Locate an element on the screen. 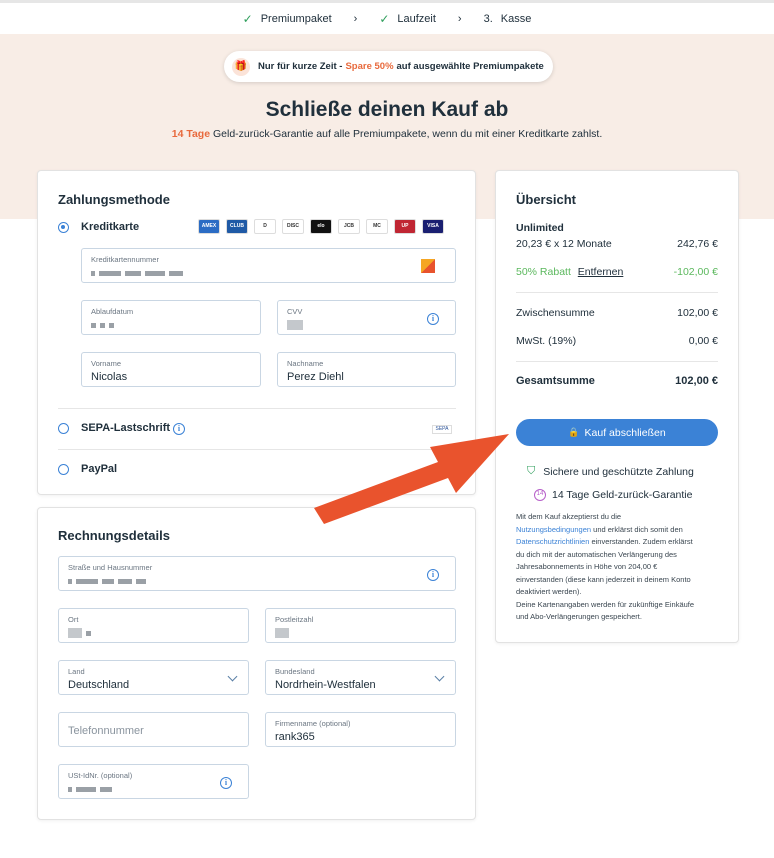 Image resolution: width=774 pixels, height=858 pixels. field-label: USt-IdNr. (optional) is located at coordinates (100, 775).